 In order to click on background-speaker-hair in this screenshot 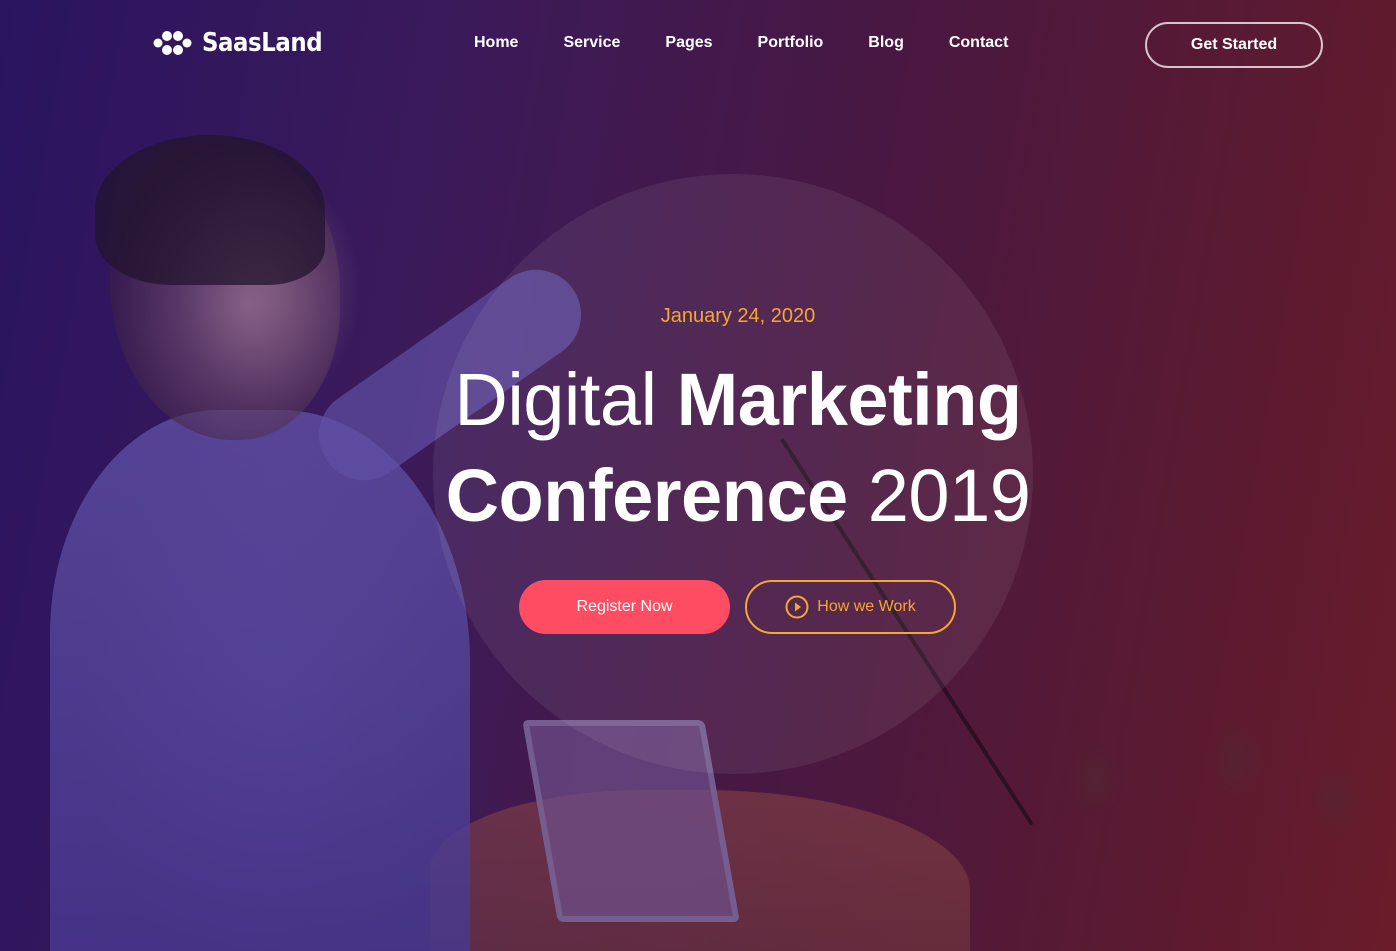, I will do `click(210, 210)`.